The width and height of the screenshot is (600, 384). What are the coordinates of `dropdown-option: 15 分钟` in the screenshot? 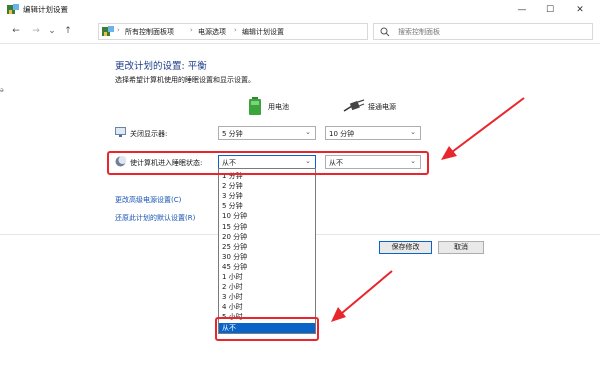 It's located at (267, 227).